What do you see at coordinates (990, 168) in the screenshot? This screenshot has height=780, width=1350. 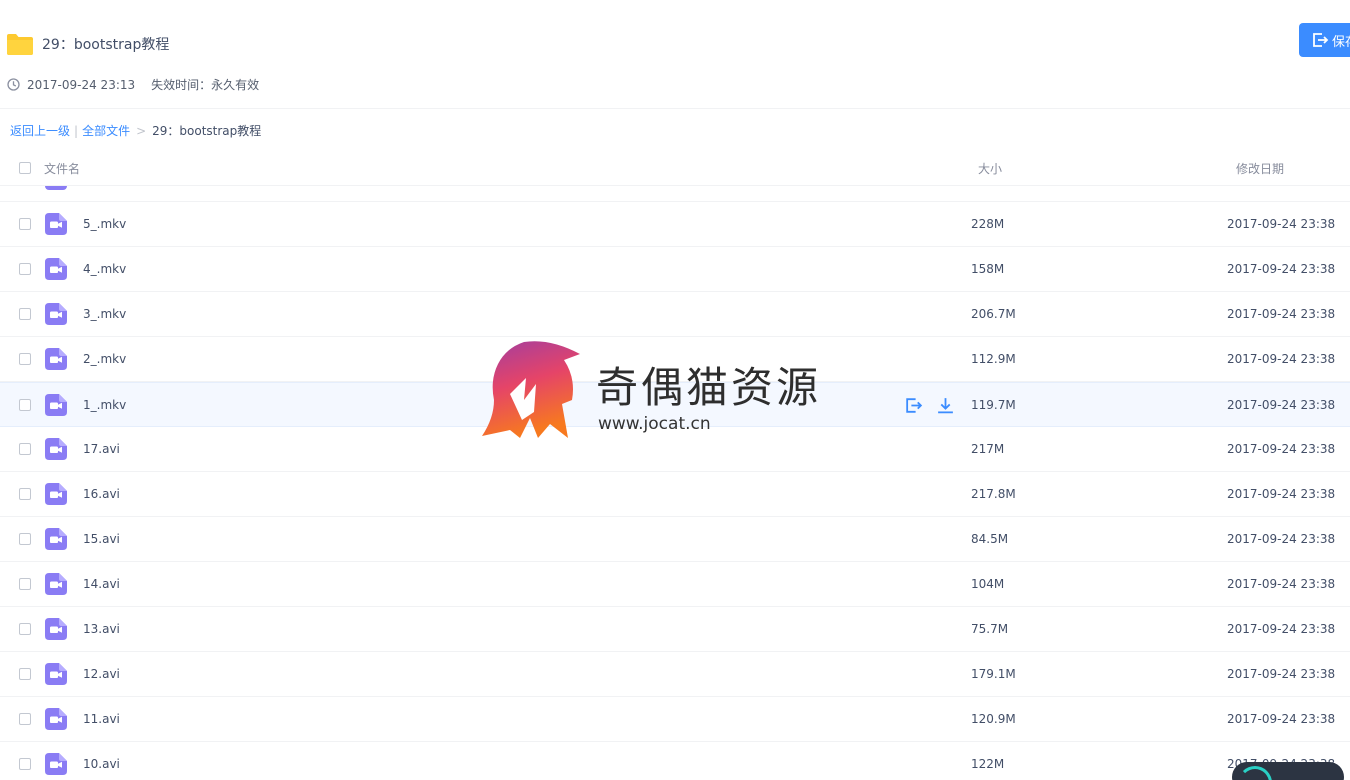 I see `column-header-size: 大小` at bounding box center [990, 168].